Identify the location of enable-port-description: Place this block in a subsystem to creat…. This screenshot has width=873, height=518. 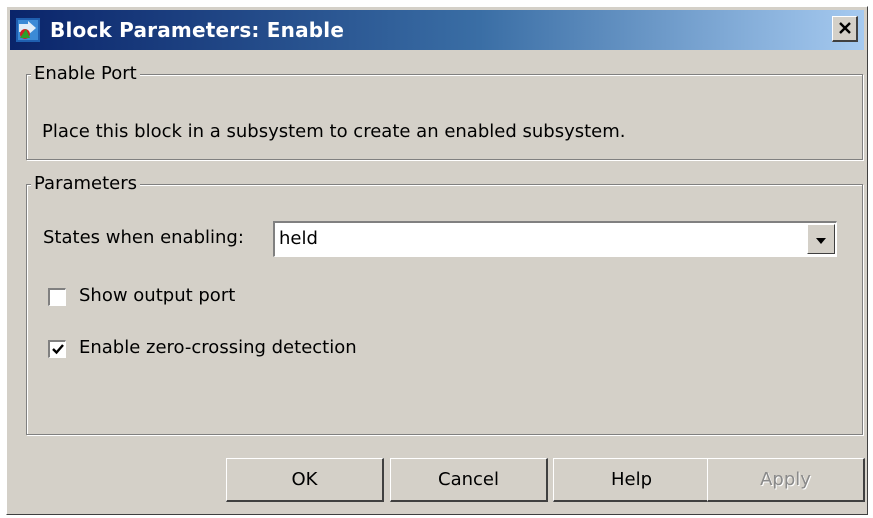
(334, 131).